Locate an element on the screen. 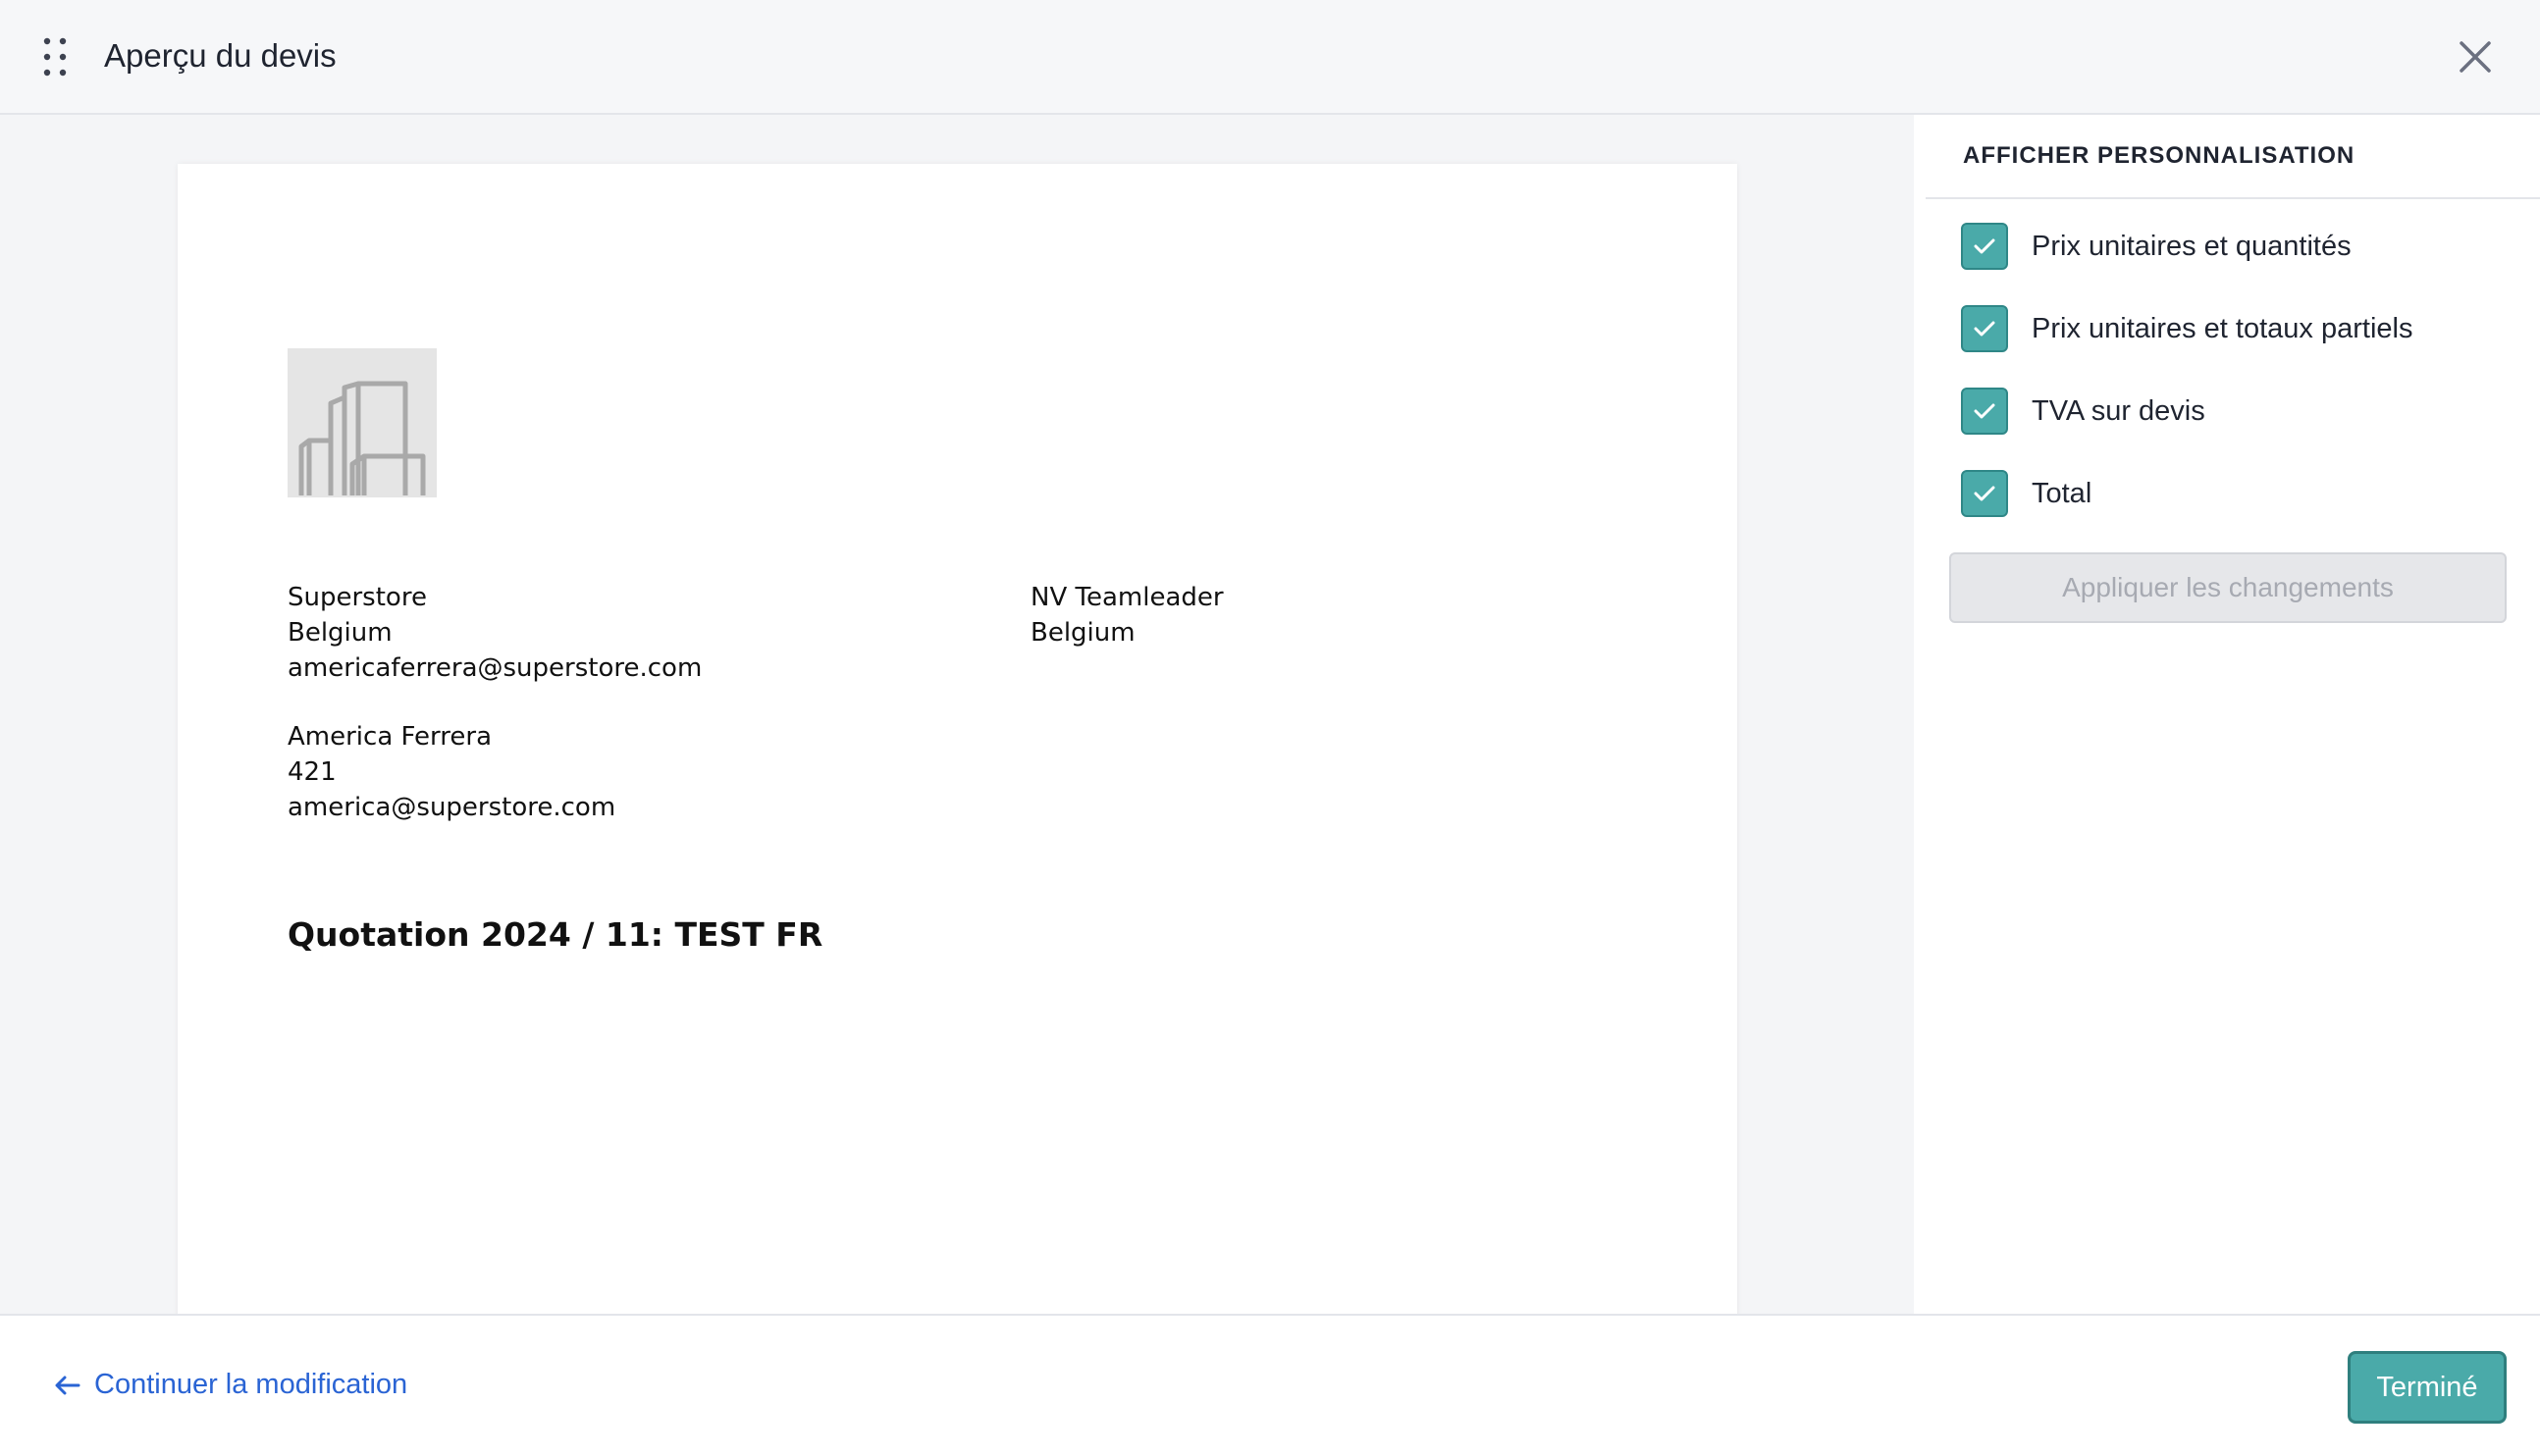 This screenshot has width=2540, height=1456. option-label: Prix unitaires et quantités is located at coordinates (2192, 246).